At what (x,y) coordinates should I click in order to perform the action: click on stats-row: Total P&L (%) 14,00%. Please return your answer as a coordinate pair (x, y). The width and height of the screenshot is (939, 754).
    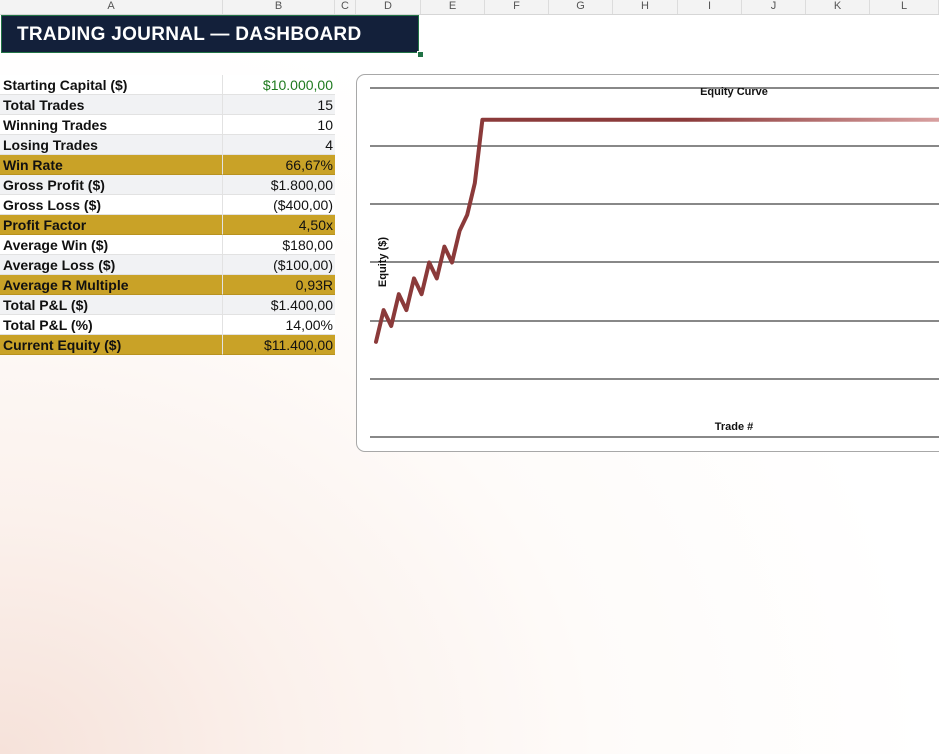
    Looking at the image, I should click on (167, 325).